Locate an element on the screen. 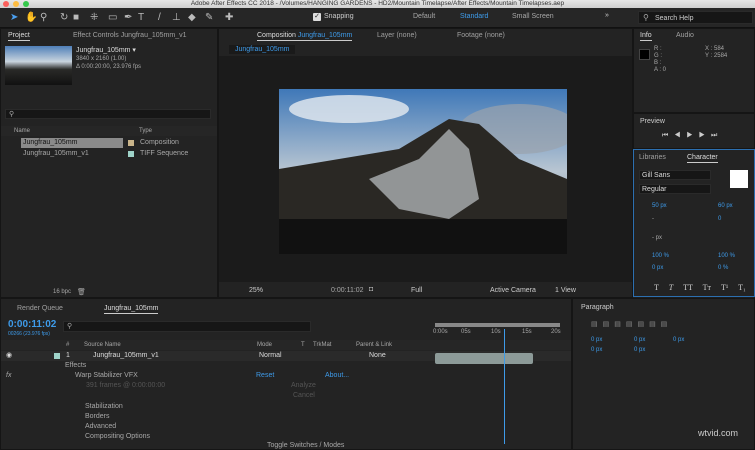 This screenshot has width=755, height=450. column-mode: Mode is located at coordinates (264, 345).